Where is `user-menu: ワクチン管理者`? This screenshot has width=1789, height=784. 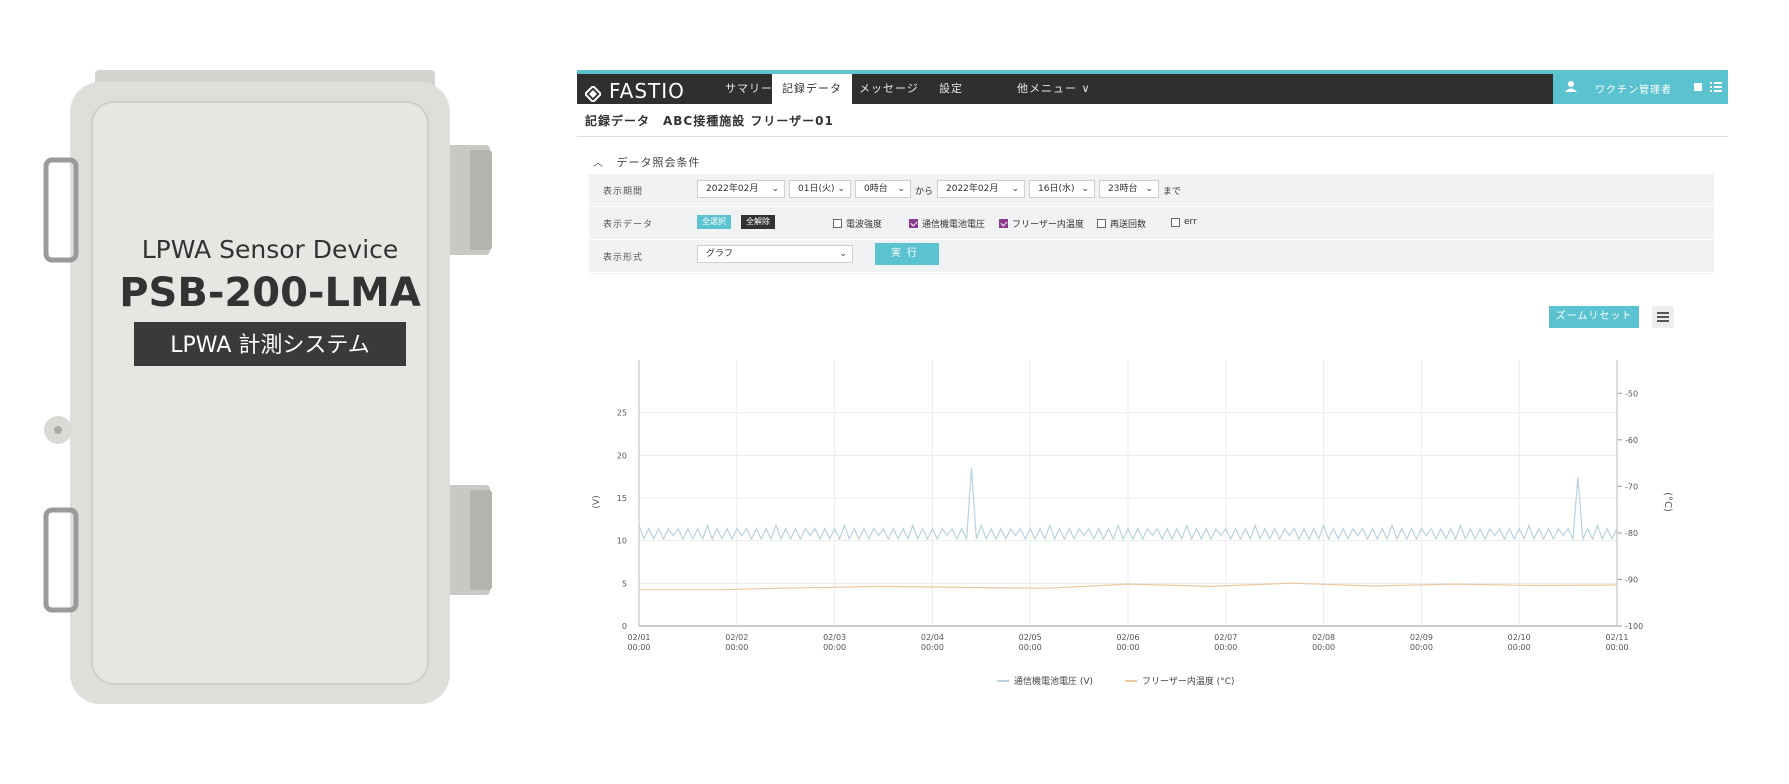 user-menu: ワクチン管理者 is located at coordinates (1640, 87).